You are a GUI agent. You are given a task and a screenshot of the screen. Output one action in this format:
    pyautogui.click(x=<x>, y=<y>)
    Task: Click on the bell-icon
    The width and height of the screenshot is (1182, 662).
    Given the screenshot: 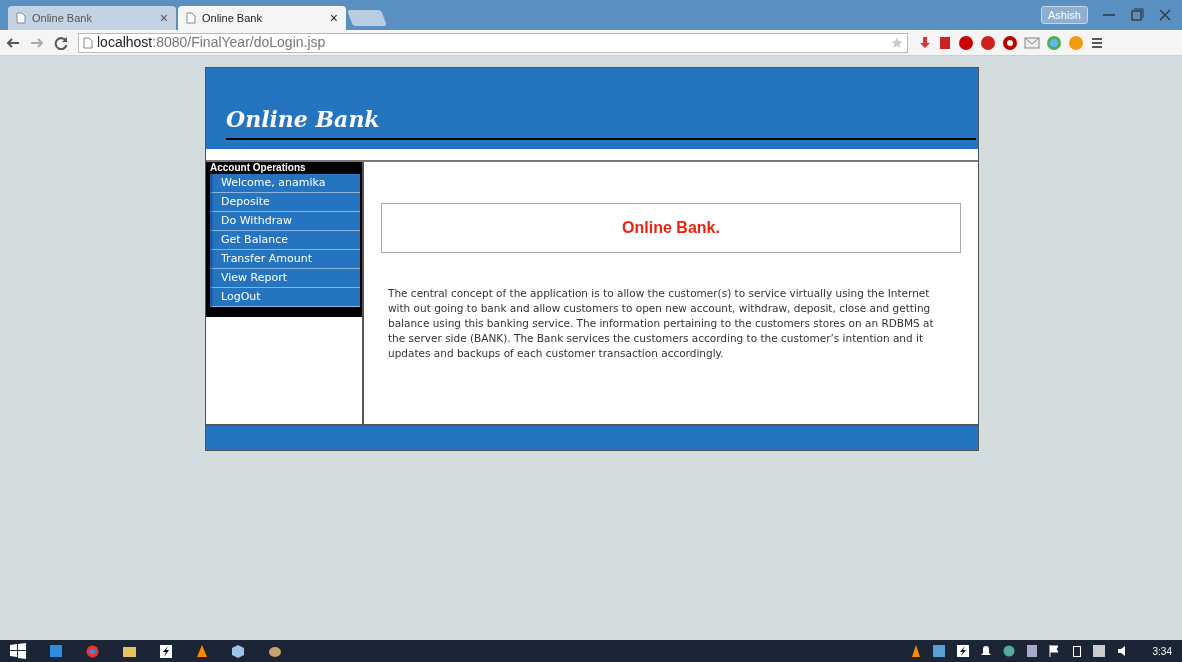 What is the action you would take?
    pyautogui.click(x=985, y=651)
    